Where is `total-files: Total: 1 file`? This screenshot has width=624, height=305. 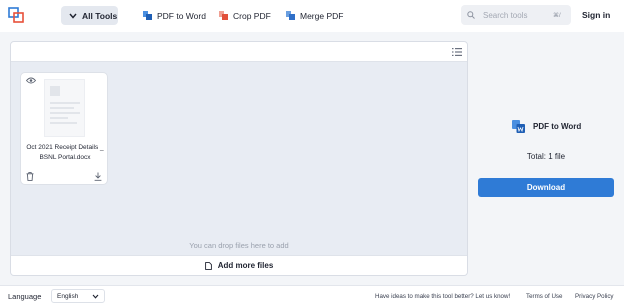
total-files: Total: 1 file is located at coordinates (546, 156).